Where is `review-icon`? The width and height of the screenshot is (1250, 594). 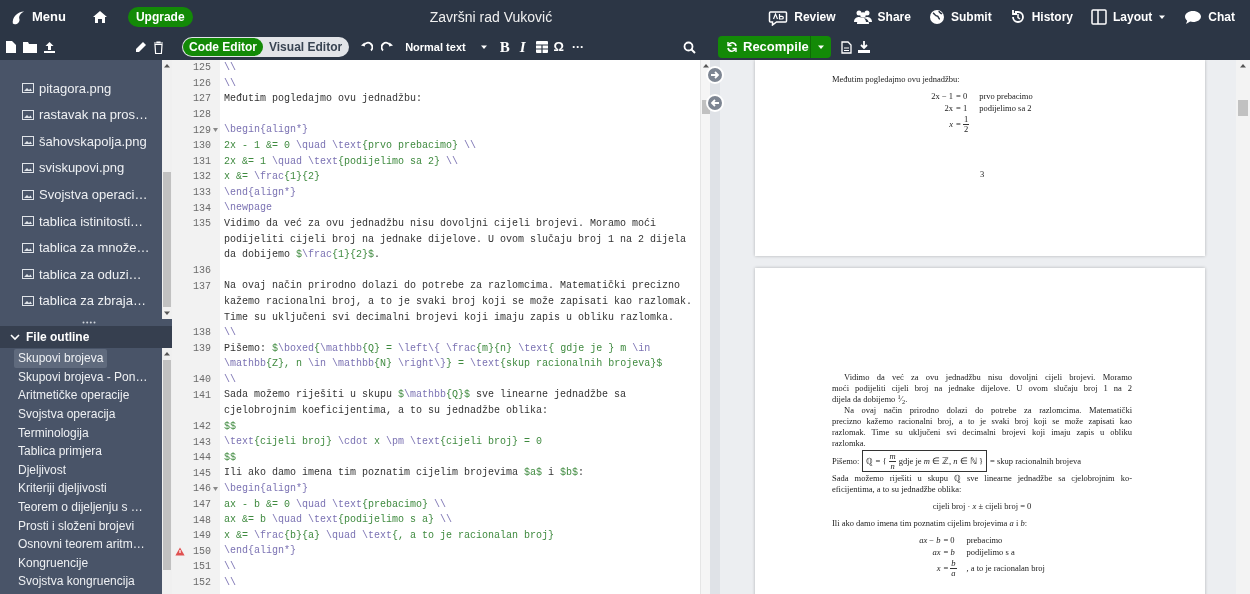
review-icon is located at coordinates (778, 17).